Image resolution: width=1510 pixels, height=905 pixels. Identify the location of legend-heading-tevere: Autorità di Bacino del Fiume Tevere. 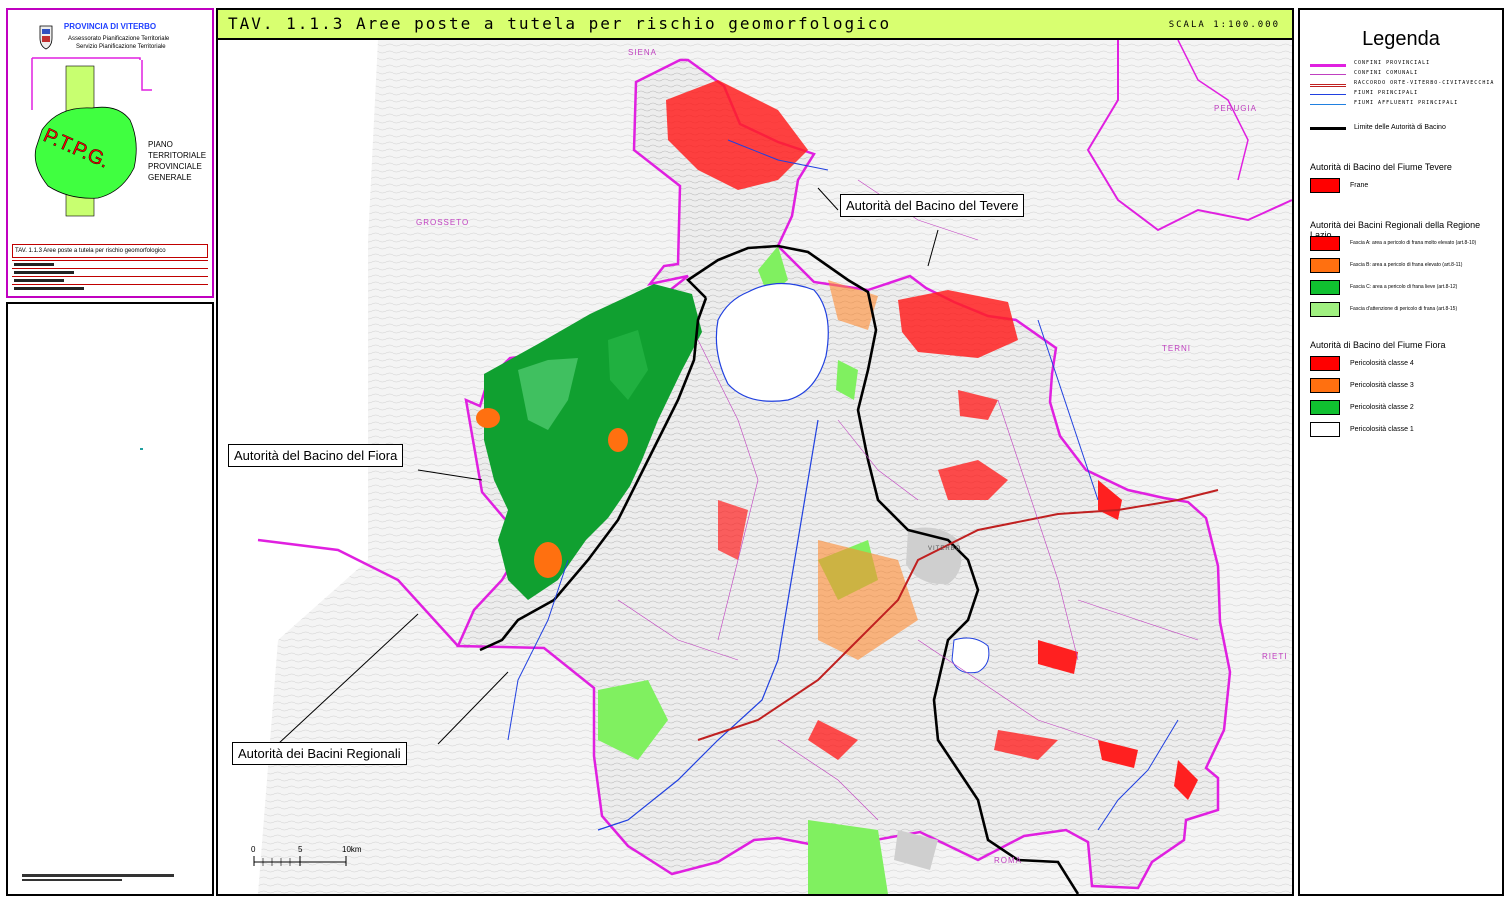
(1381, 167).